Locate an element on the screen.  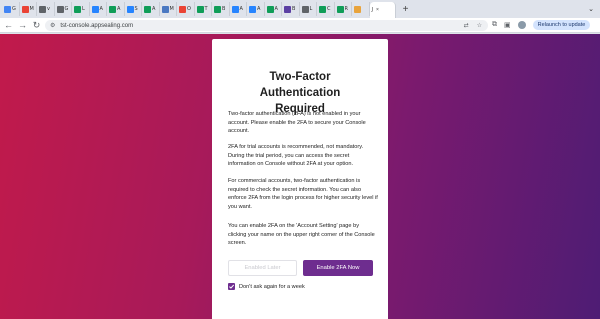
tab-title: v is located at coordinates (48, 8).